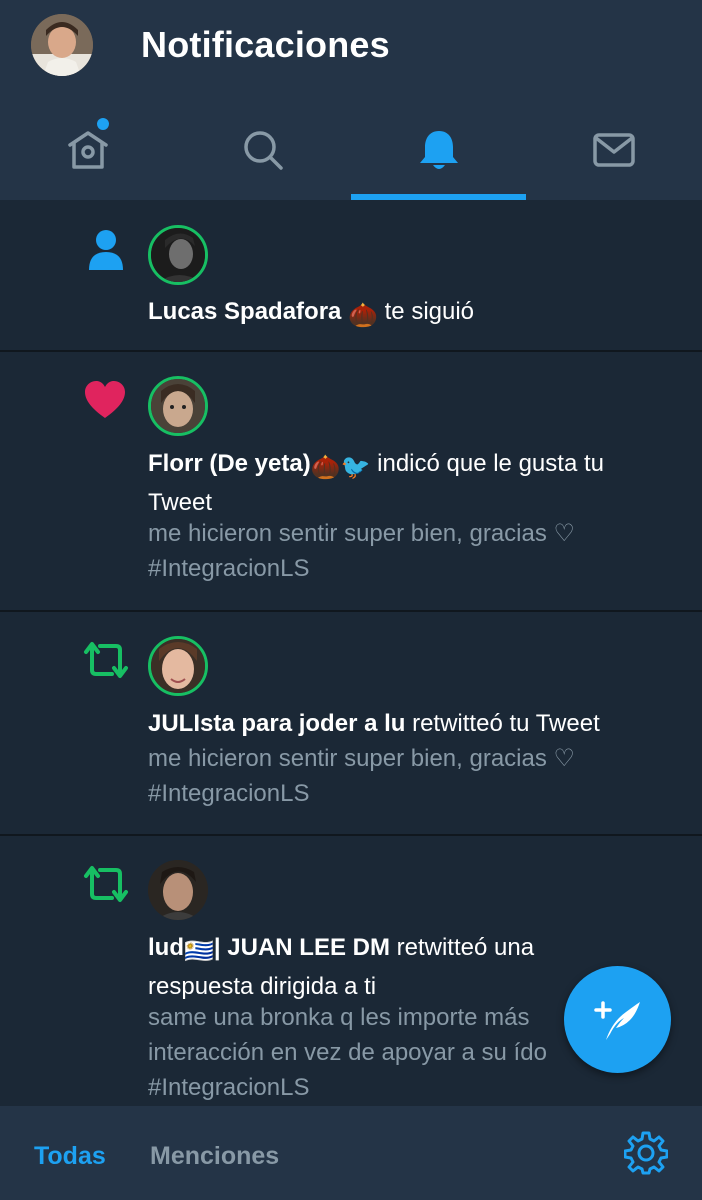  What do you see at coordinates (351, 276) in the screenshot?
I see `notification-item: Lucas Spadafora 🌰 te siguió` at bounding box center [351, 276].